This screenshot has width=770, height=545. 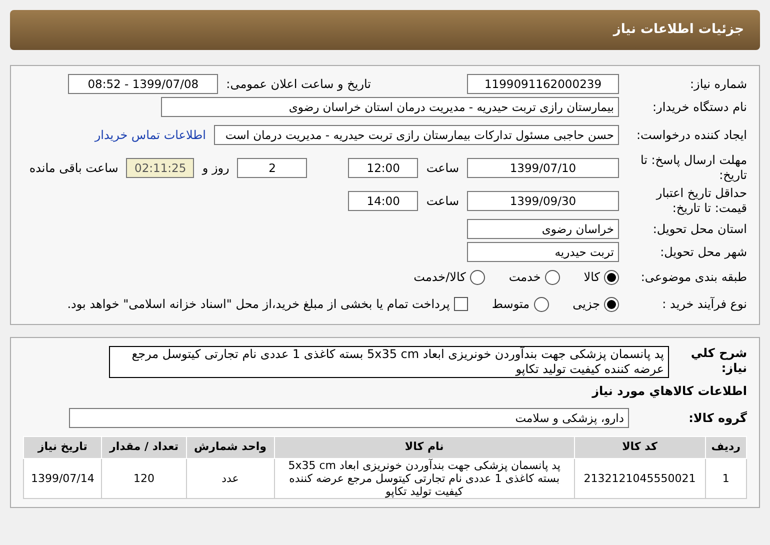 What do you see at coordinates (144, 447) in the screenshot?
I see `column-header: تعداد / مقدار` at bounding box center [144, 447].